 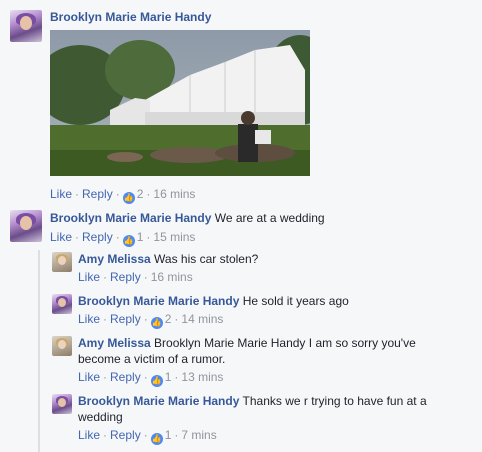 I want to click on timestamp: 14 mins, so click(x=202, y=319).